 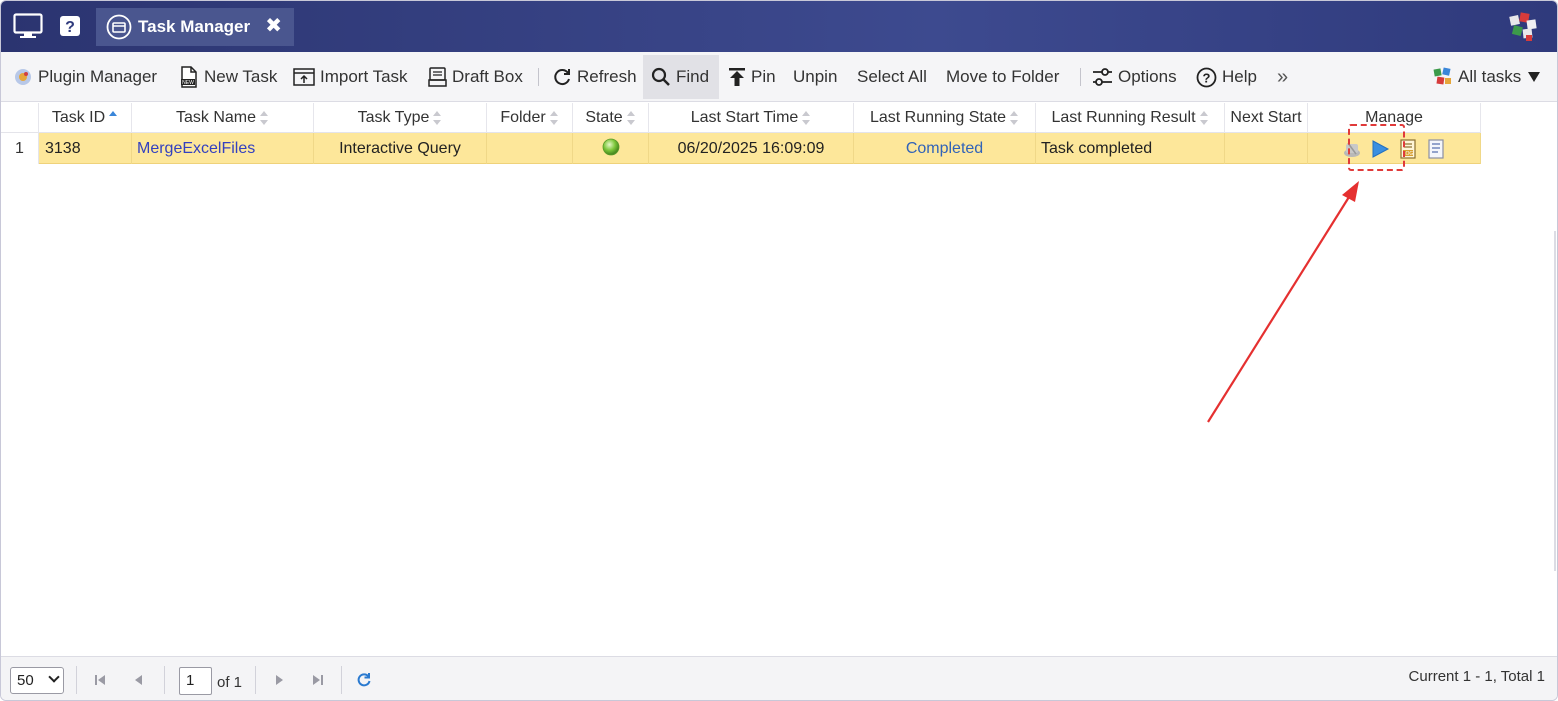 What do you see at coordinates (100, 680) in the screenshot?
I see `first-page-button` at bounding box center [100, 680].